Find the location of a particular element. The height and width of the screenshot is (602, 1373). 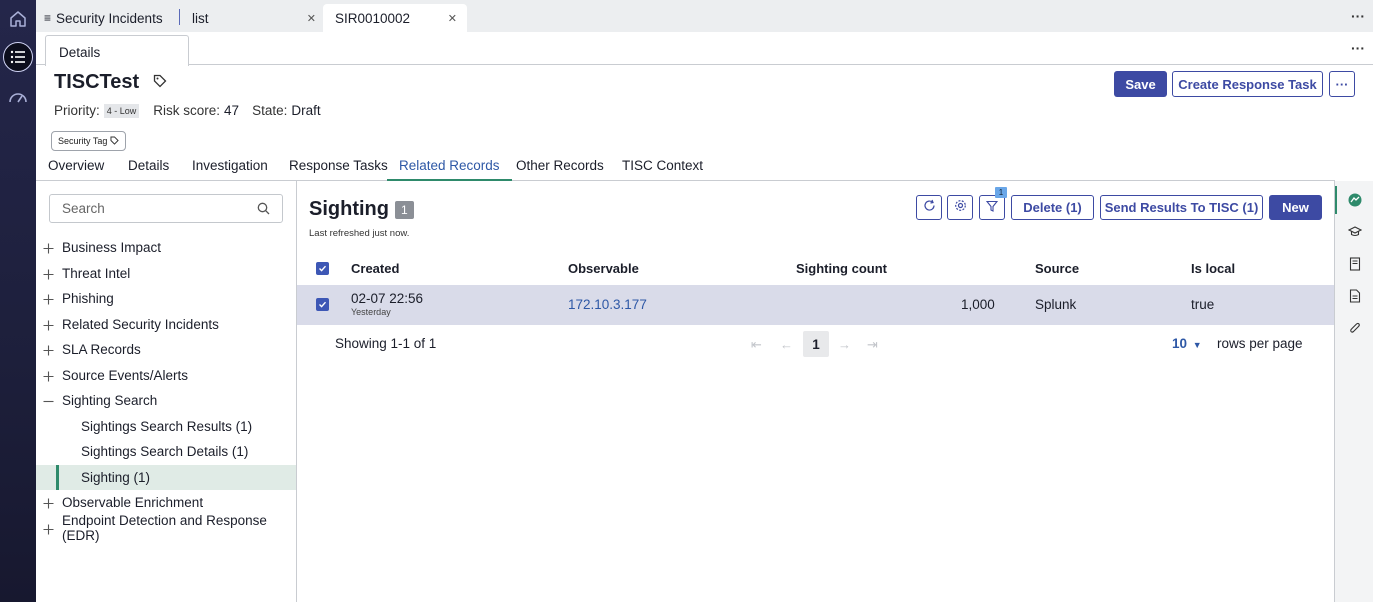

previous-page-icon: ← is located at coordinates (786, 344).